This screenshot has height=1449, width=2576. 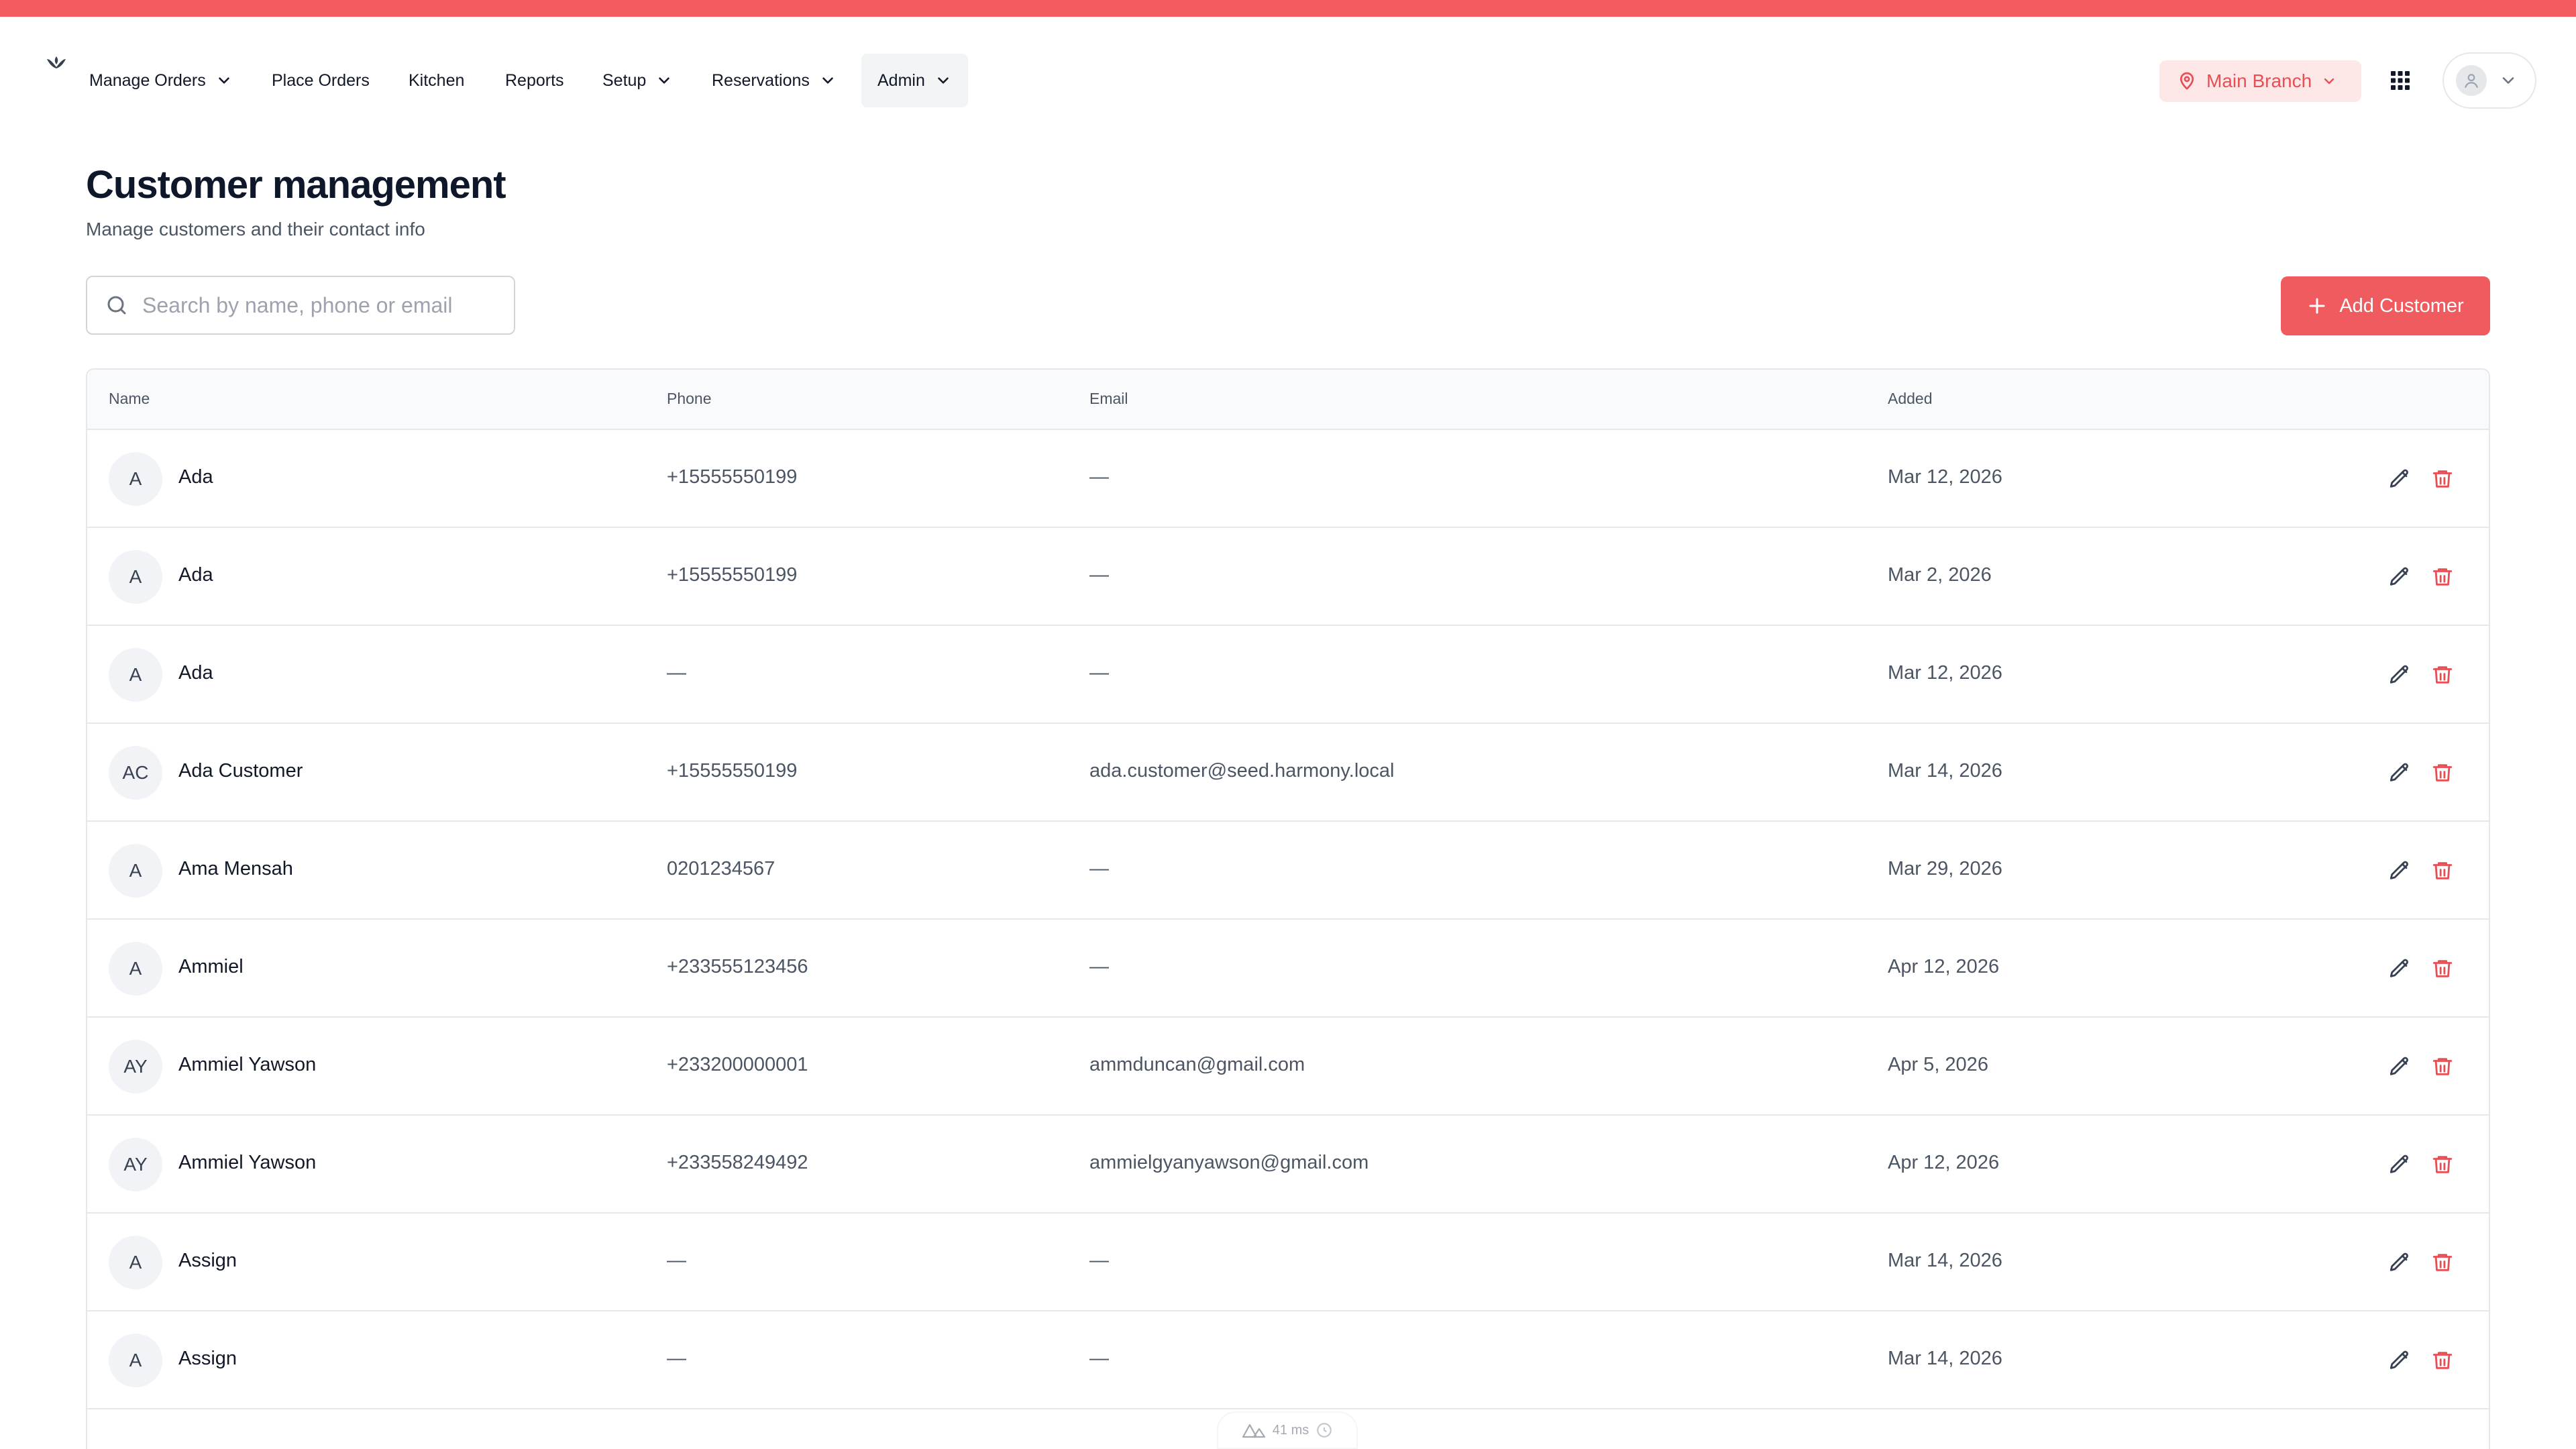 What do you see at coordinates (721, 868) in the screenshot?
I see `customer-phone: 0201234567` at bounding box center [721, 868].